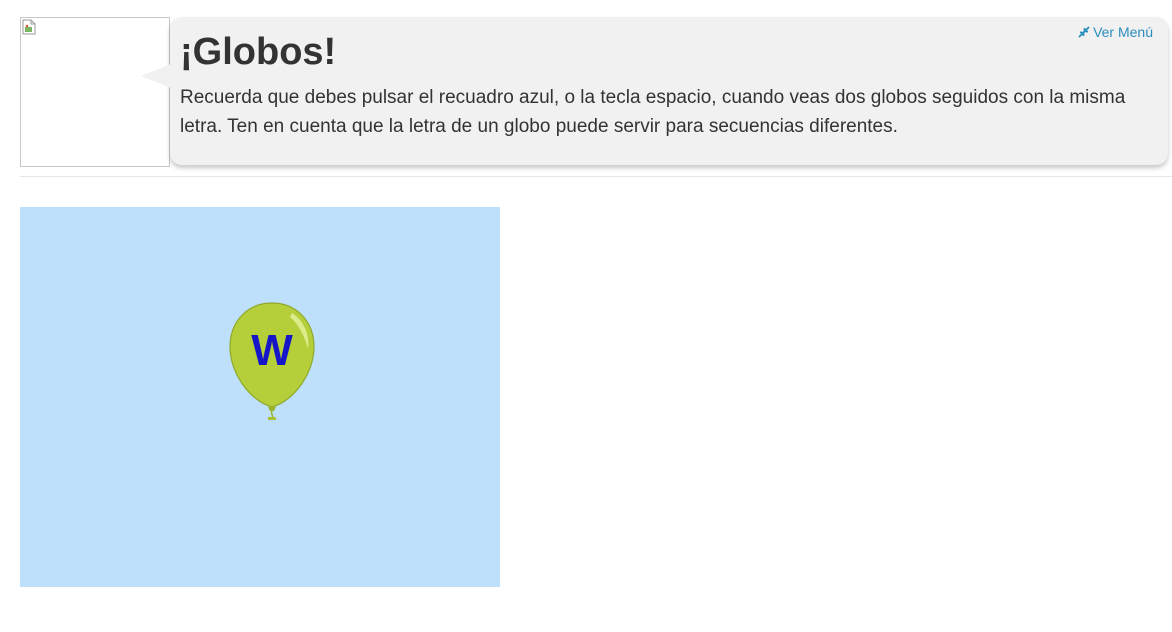 Image resolution: width=1172 pixels, height=632 pixels. Describe the element at coordinates (1123, 32) in the screenshot. I see `ver-menu-label: Ver Menú` at that location.